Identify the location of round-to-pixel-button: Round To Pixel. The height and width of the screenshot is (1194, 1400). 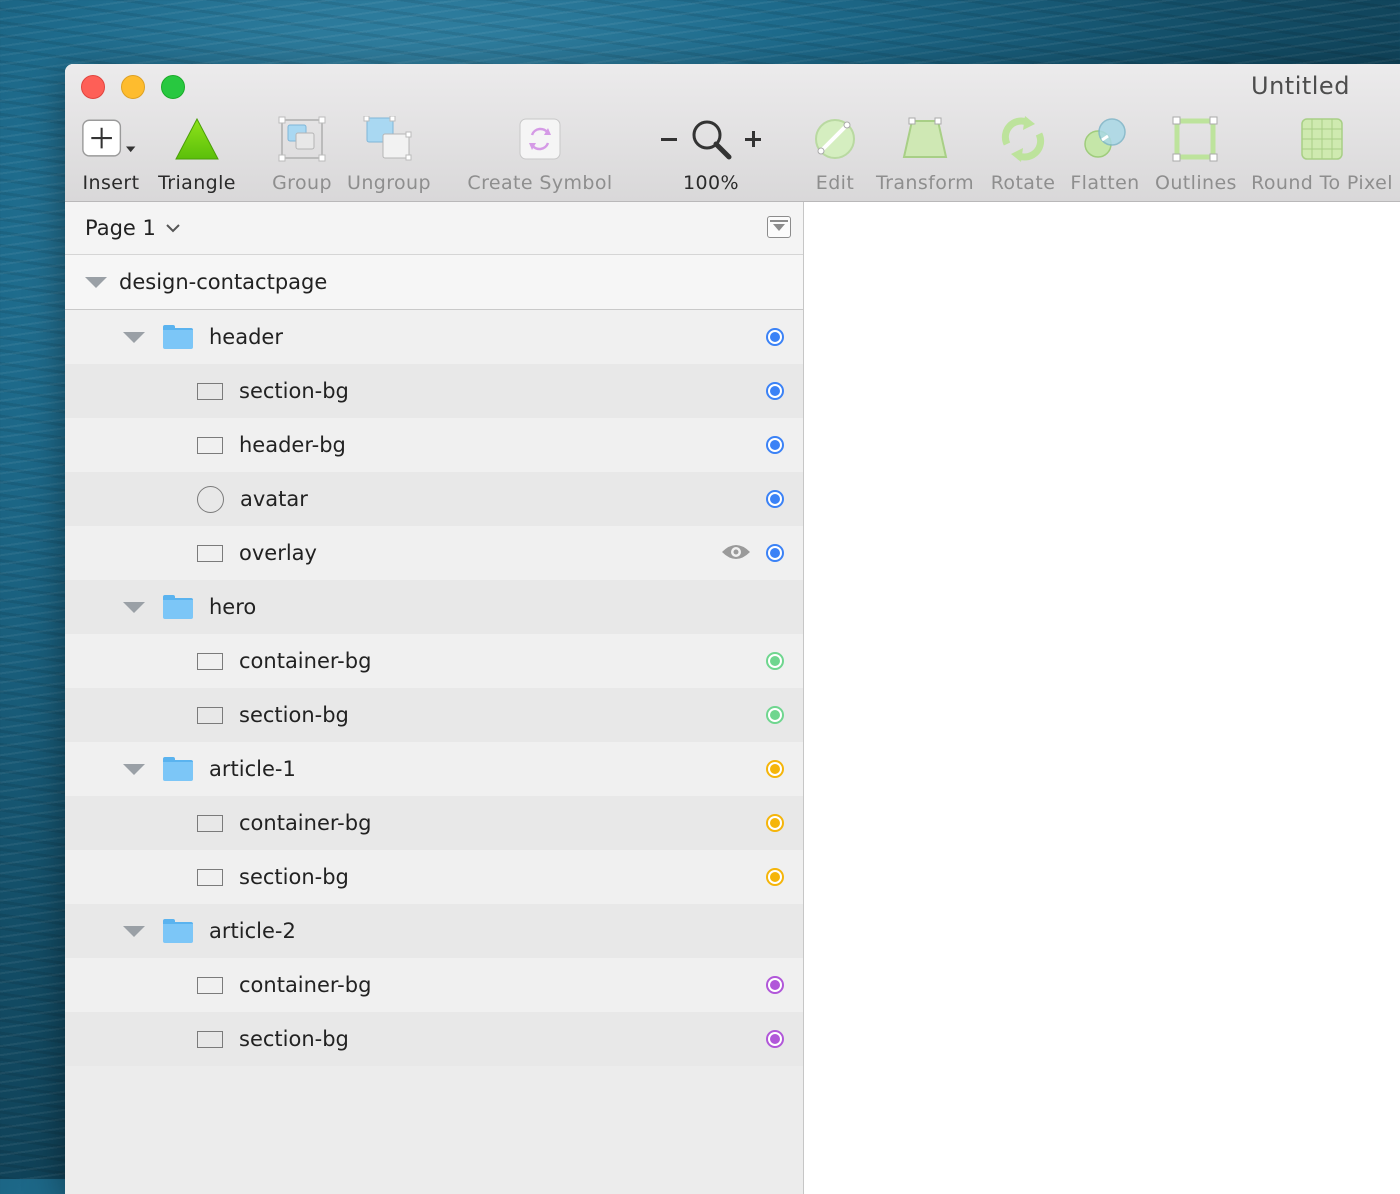
(1322, 153).